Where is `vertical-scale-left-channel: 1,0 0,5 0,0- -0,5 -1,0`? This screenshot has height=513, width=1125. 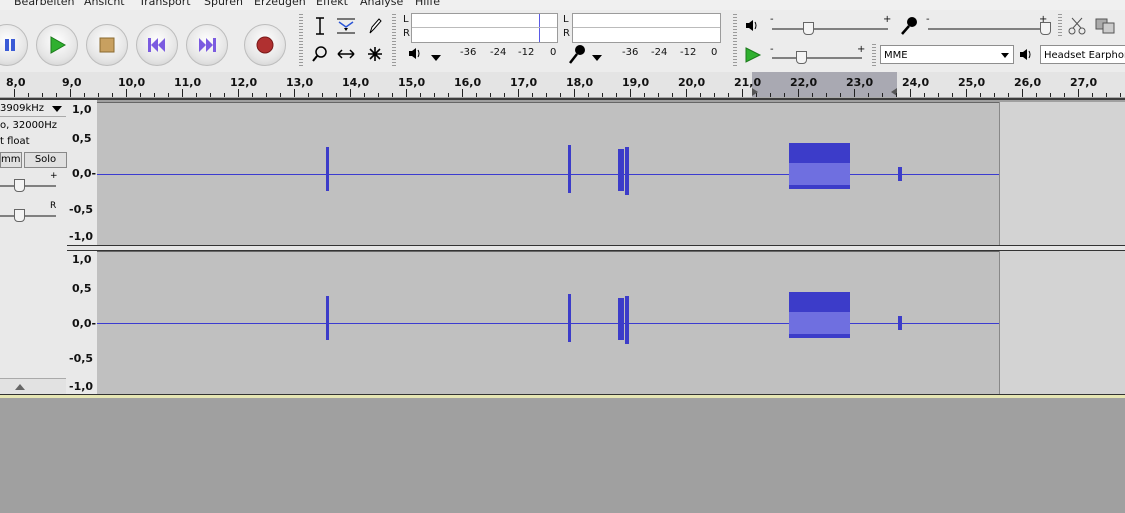
vertical-scale-left-channel: 1,0 0,5 0,0- -0,5 -1,0 is located at coordinates (82, 172).